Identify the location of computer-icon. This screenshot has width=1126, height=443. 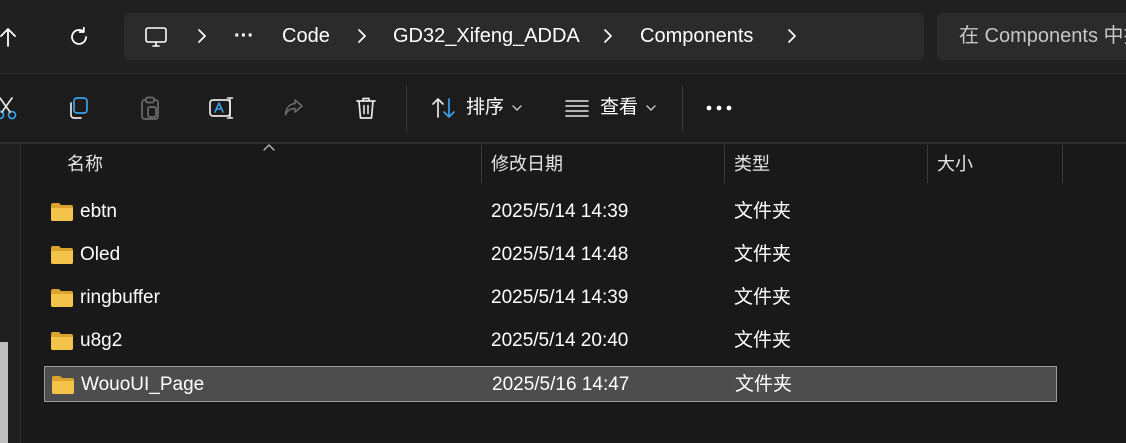
(156, 37).